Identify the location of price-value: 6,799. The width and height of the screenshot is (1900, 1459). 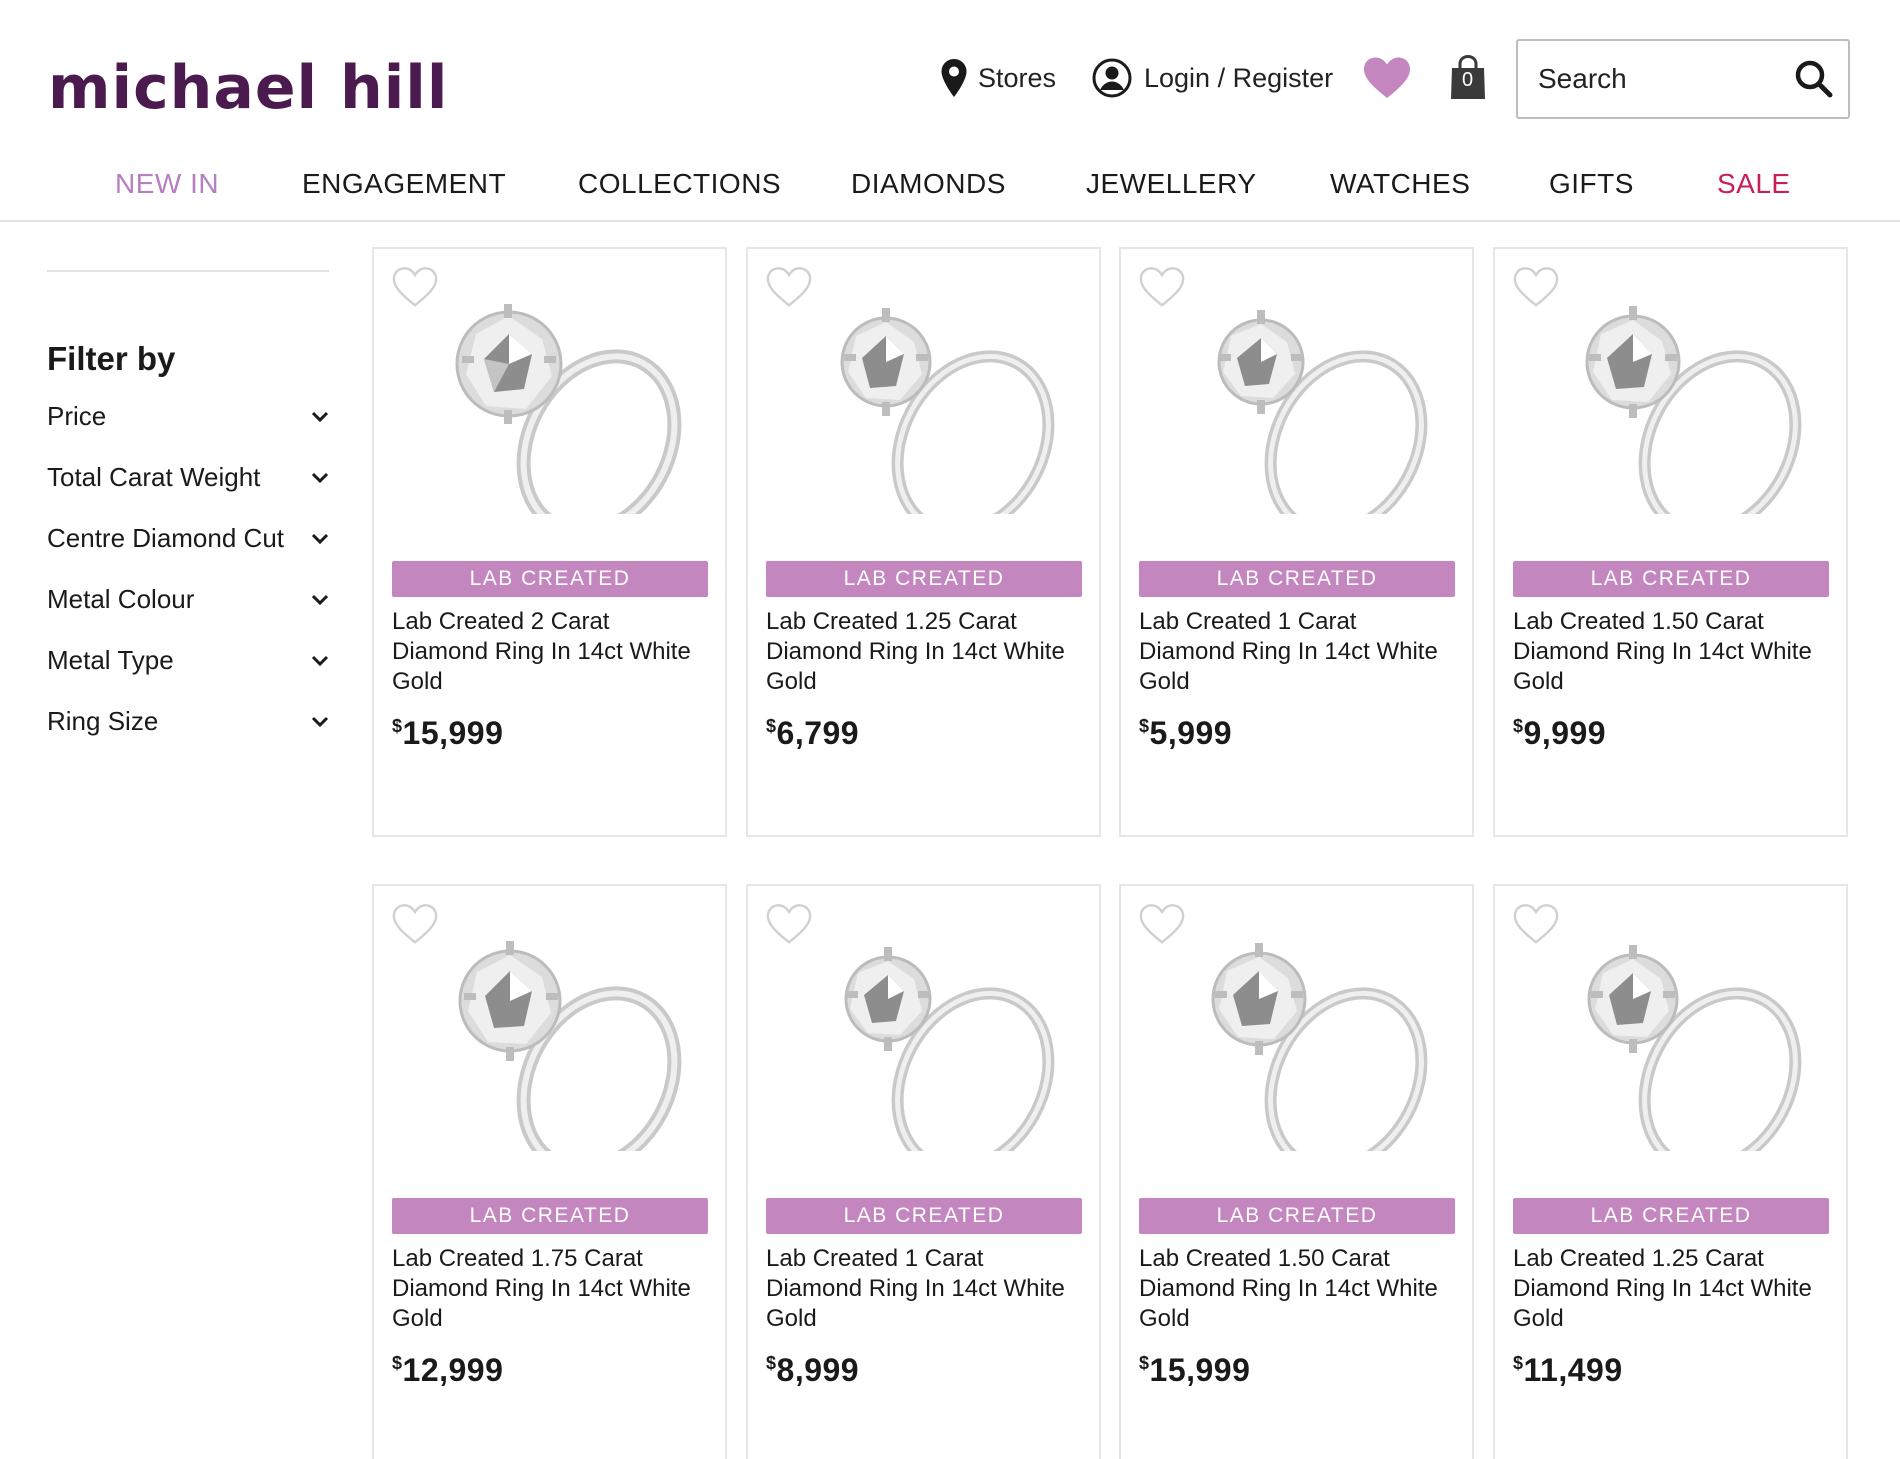
(818, 733).